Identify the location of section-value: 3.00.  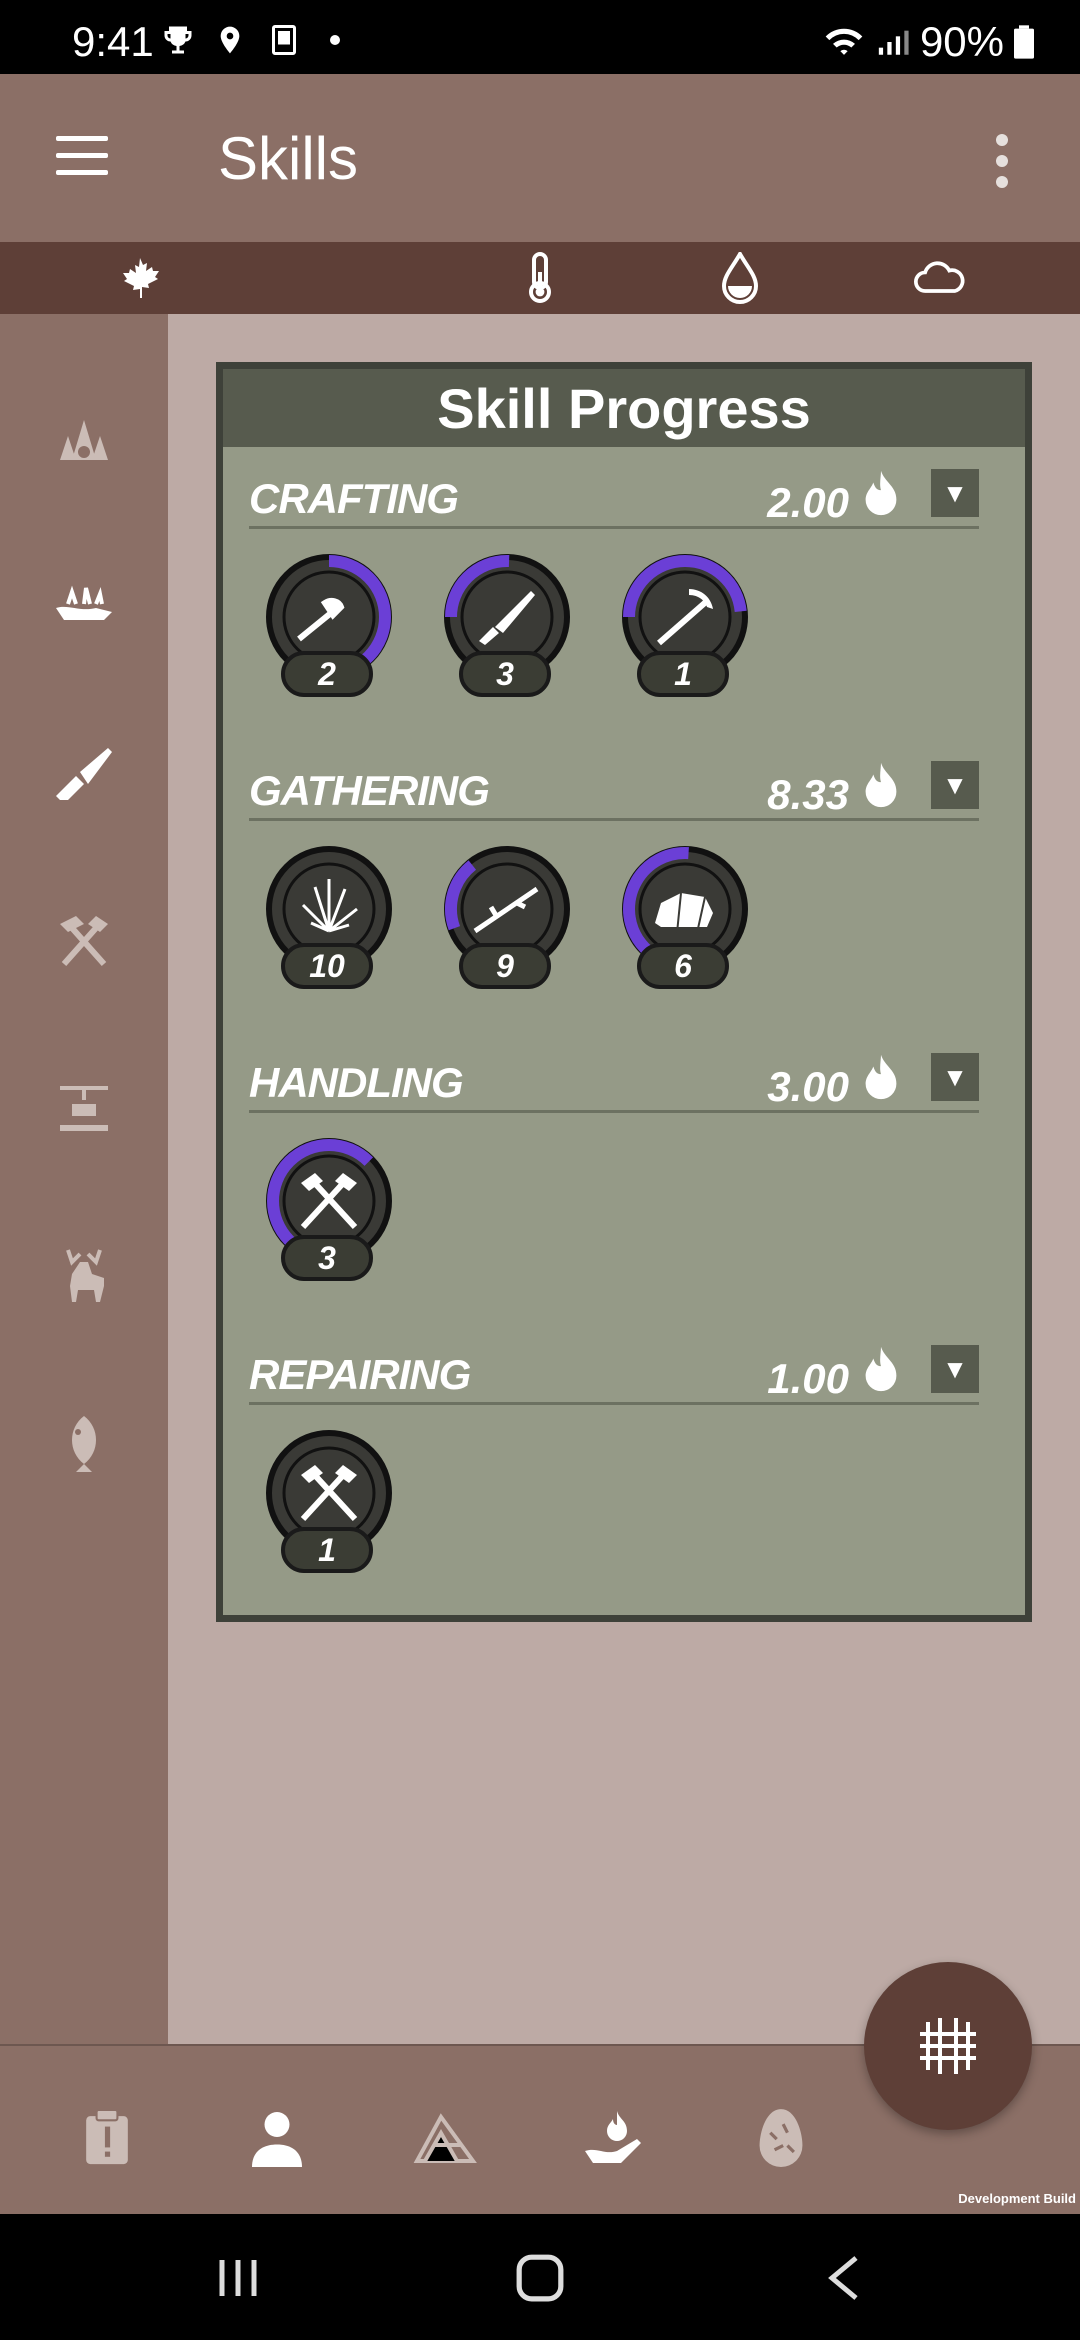
(808, 1086).